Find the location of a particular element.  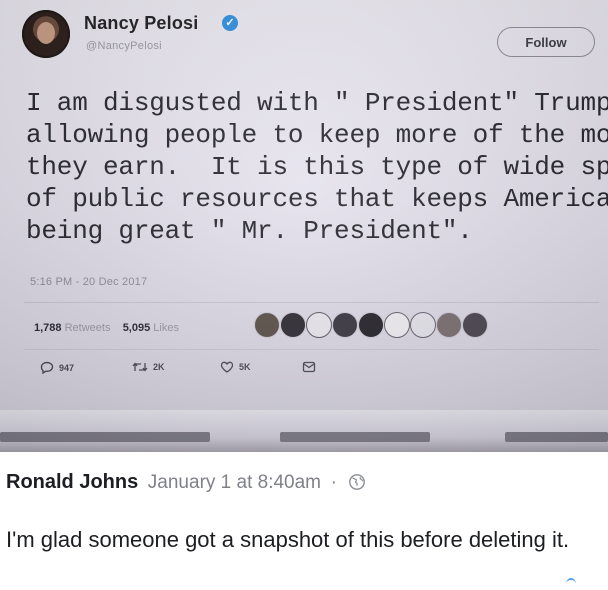

comment-time: January 1 at 8:40am is located at coordinates (234, 482).